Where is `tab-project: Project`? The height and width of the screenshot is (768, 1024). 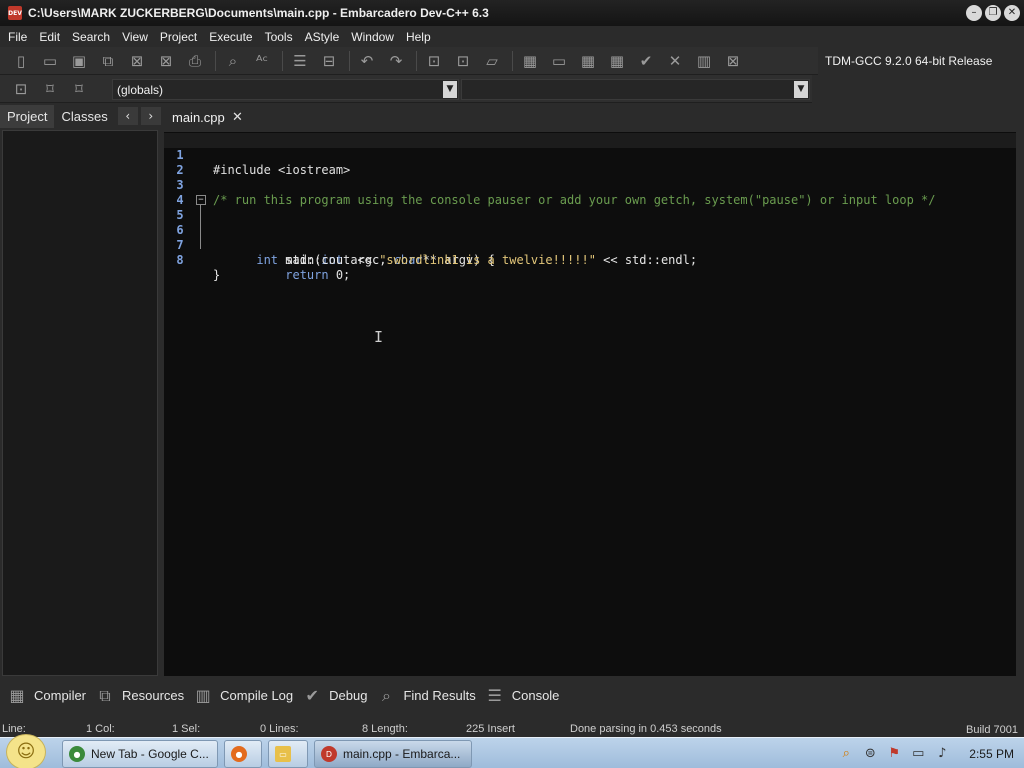 tab-project: Project is located at coordinates (27, 116).